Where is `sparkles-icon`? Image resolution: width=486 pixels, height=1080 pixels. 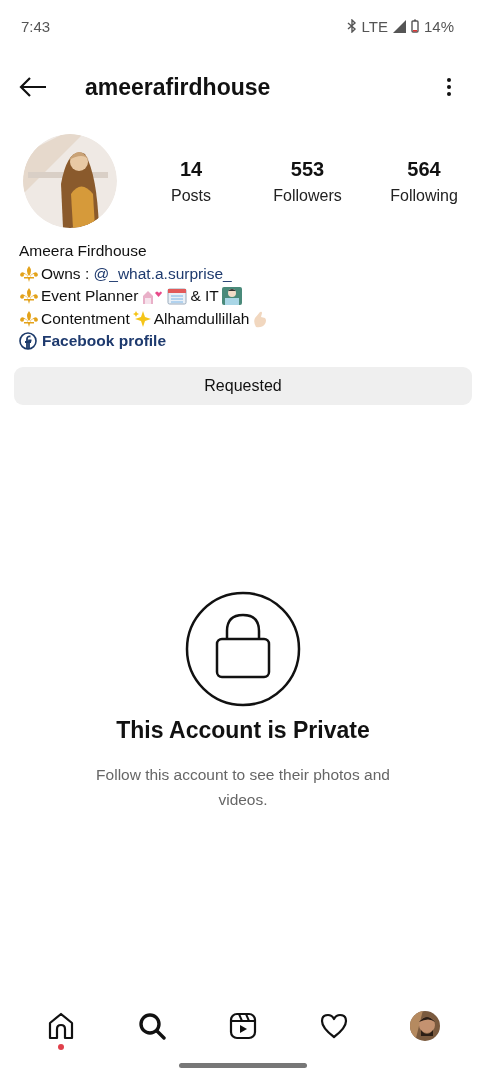 sparkles-icon is located at coordinates (141, 318).